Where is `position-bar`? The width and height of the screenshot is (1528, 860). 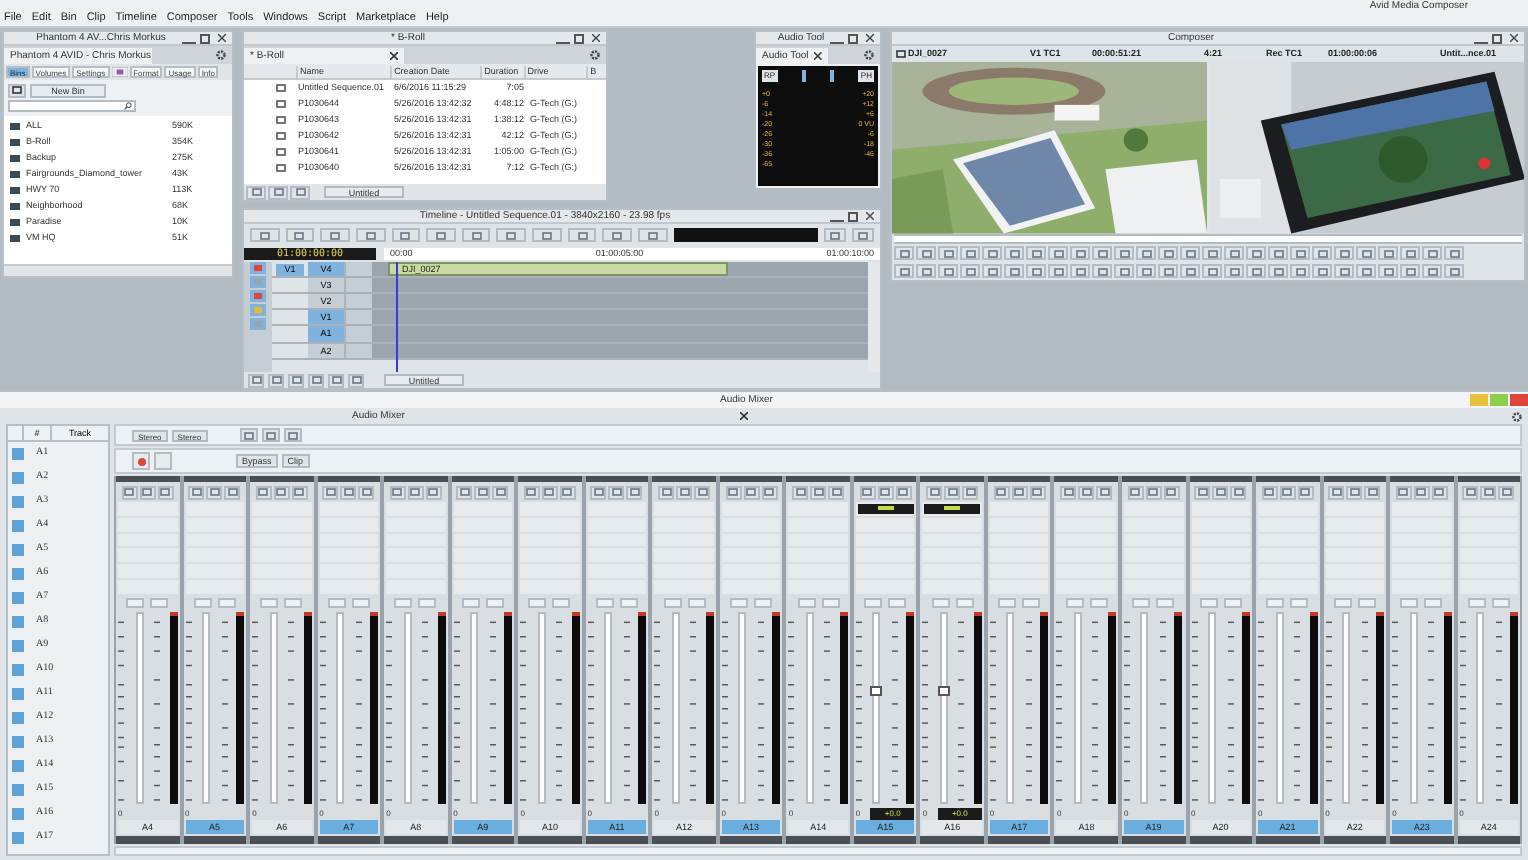
position-bar is located at coordinates (1208, 239).